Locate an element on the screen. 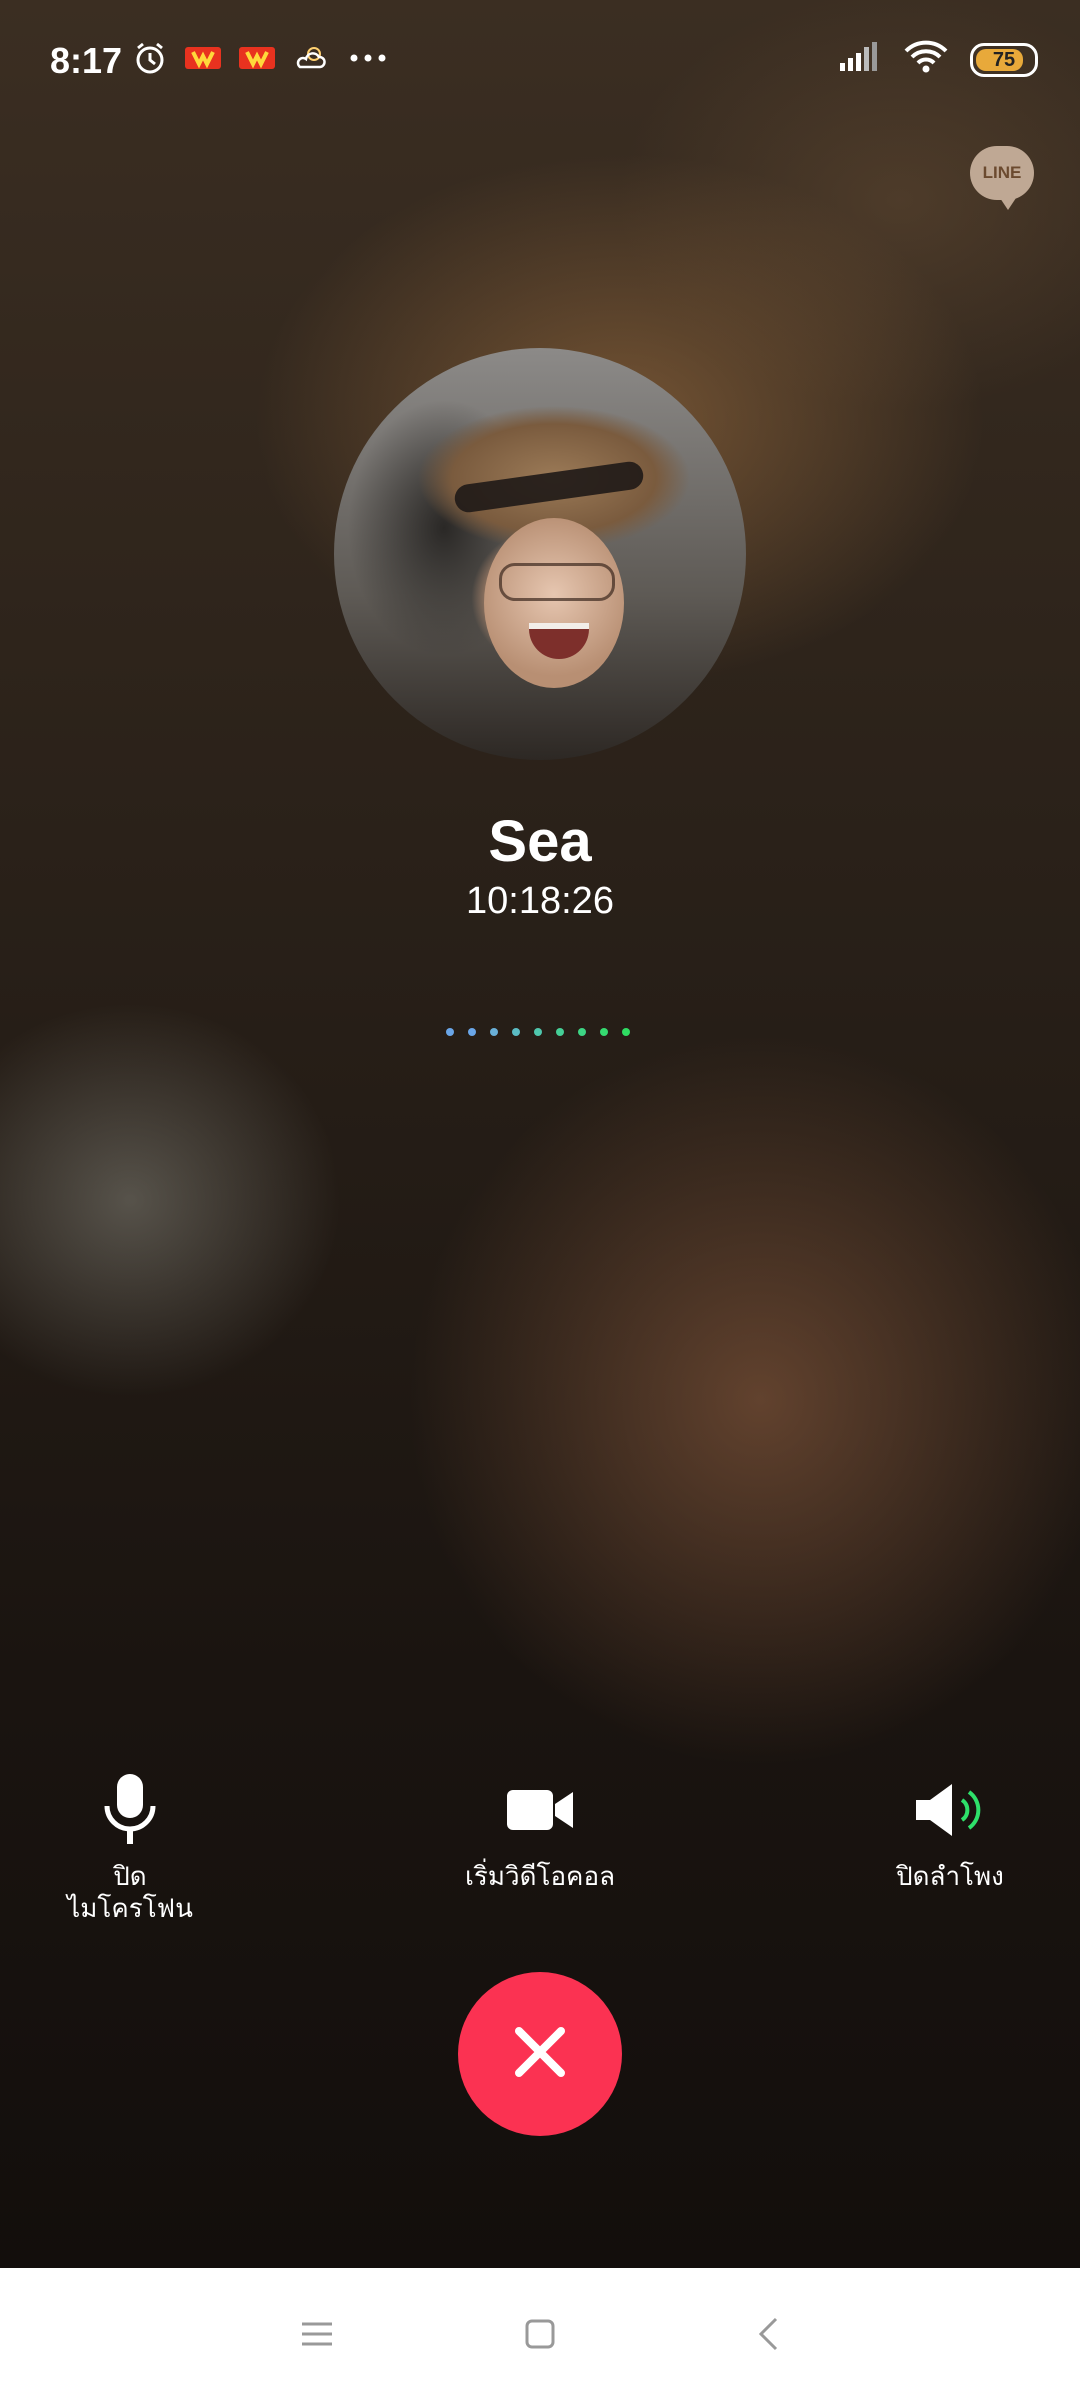 This screenshot has height=2400, width=1080. video-camera-icon is located at coordinates (540, 1810).